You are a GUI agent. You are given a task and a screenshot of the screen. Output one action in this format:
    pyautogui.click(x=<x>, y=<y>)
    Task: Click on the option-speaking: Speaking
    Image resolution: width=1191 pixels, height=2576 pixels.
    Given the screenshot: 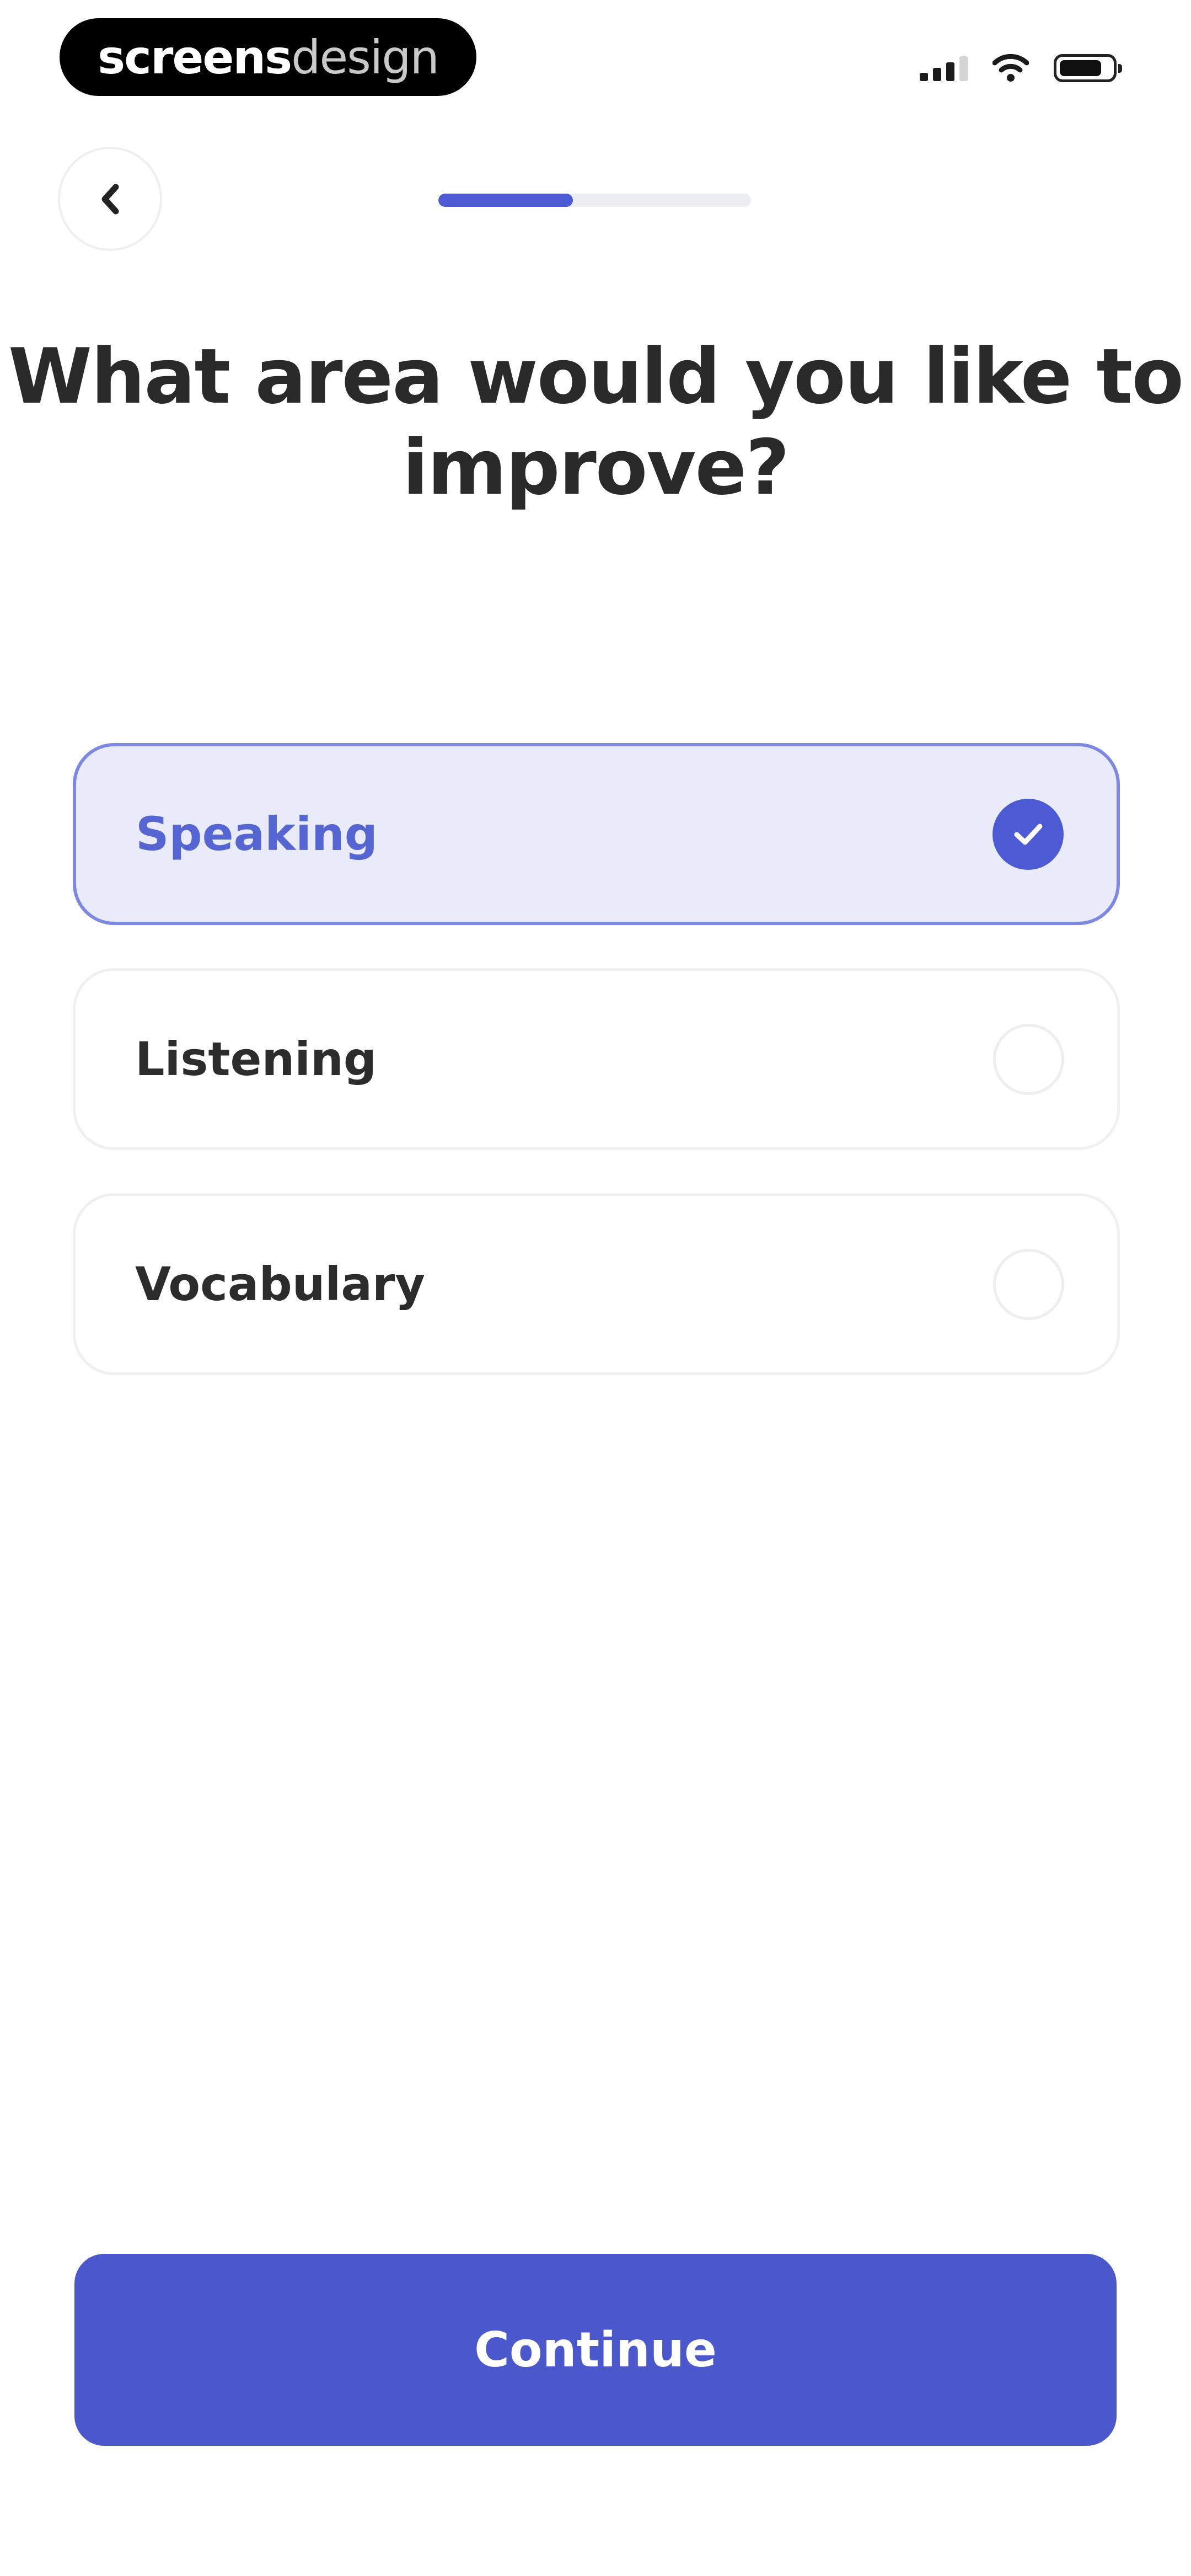 What is the action you would take?
    pyautogui.click(x=596, y=834)
    